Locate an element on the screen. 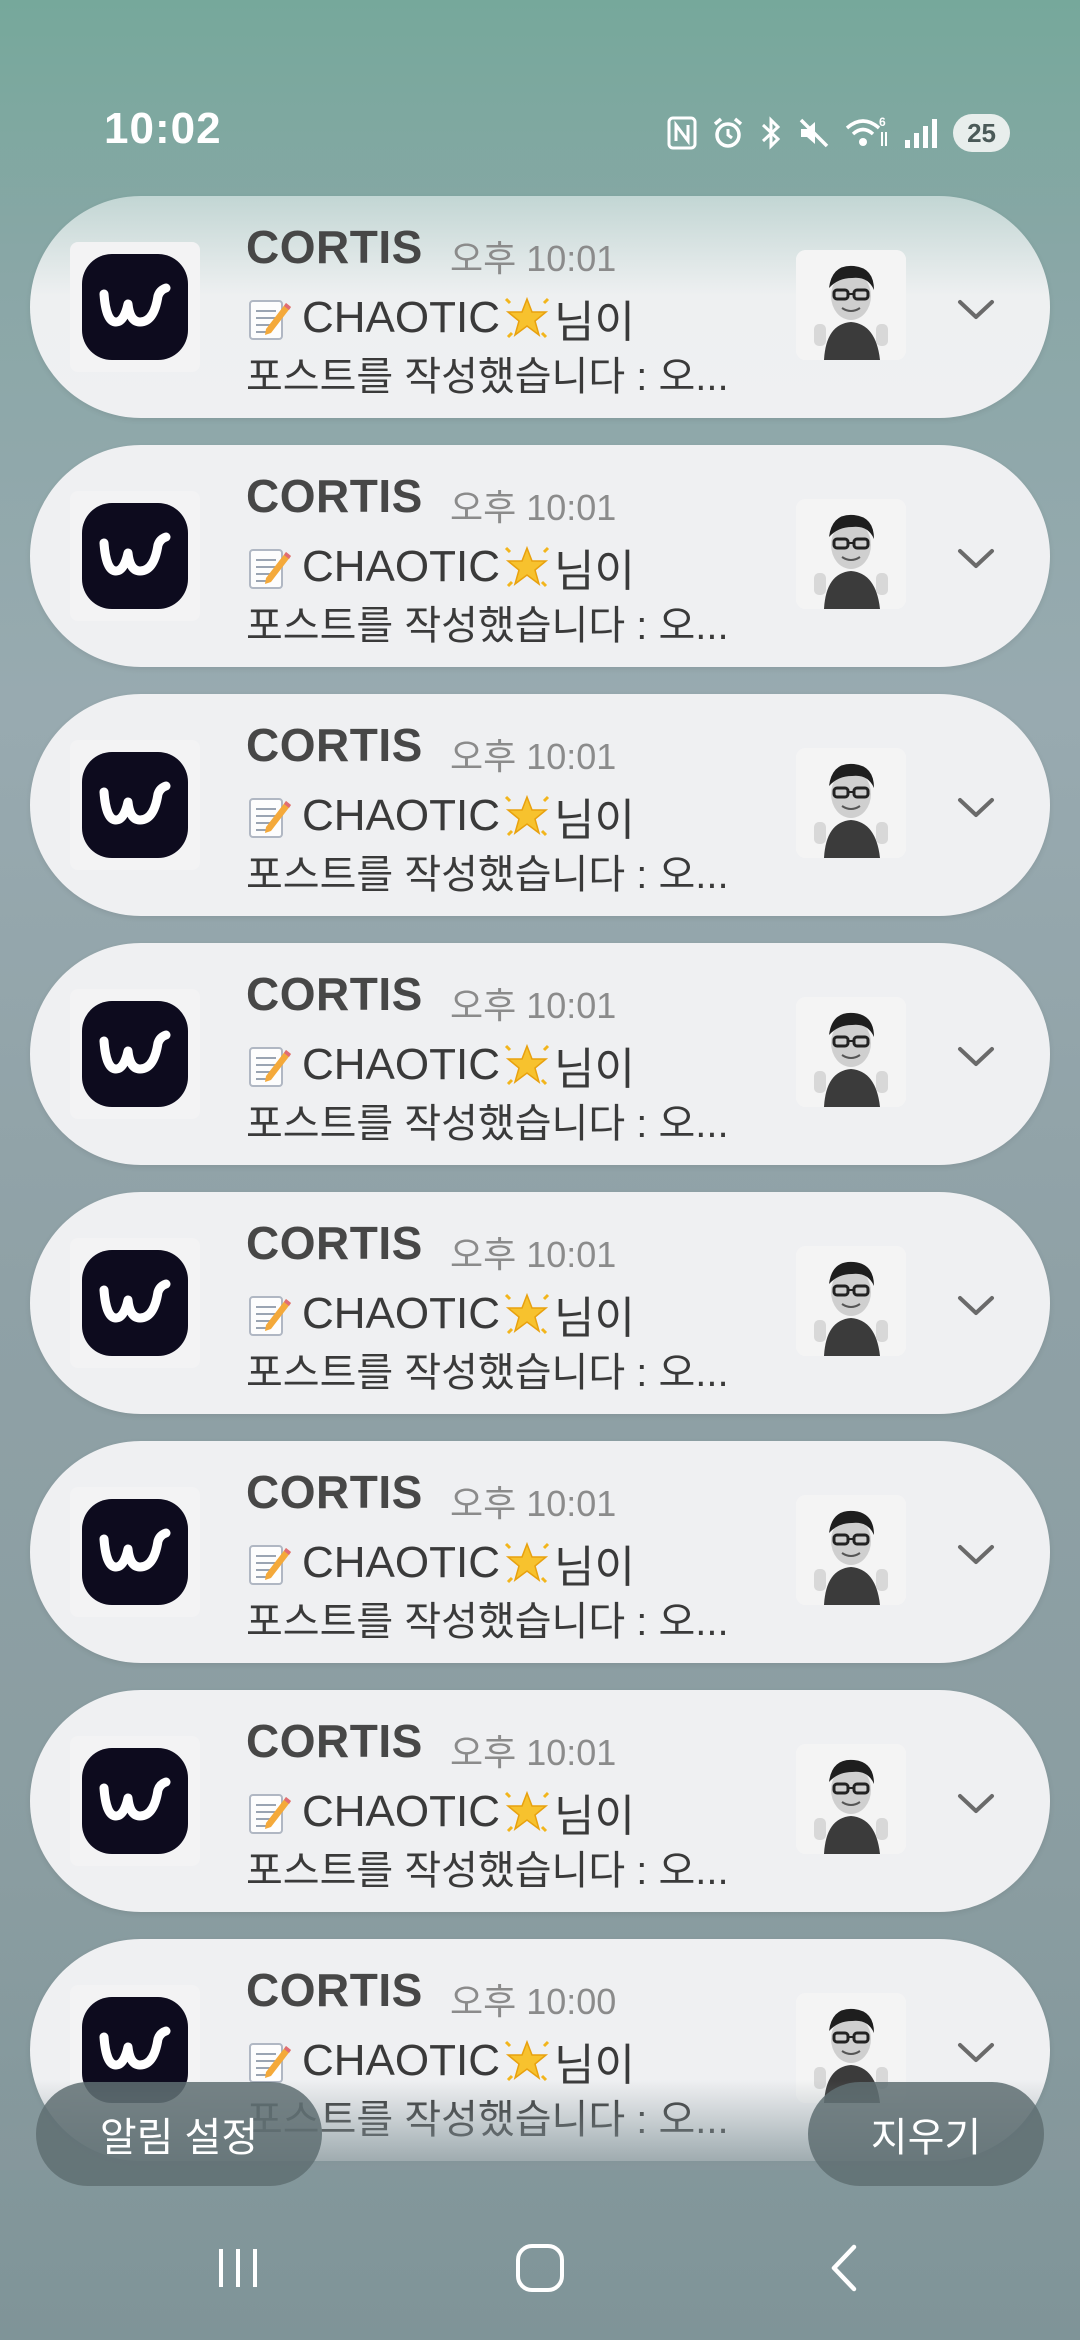 This screenshot has height=2340, width=1080. home-icon is located at coordinates (540, 2270).